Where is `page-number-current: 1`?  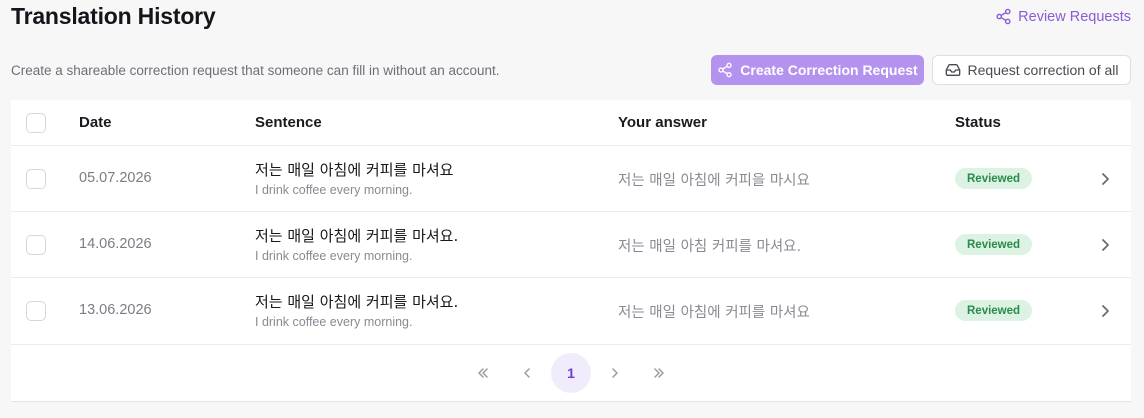
page-number-current: 1 is located at coordinates (571, 373).